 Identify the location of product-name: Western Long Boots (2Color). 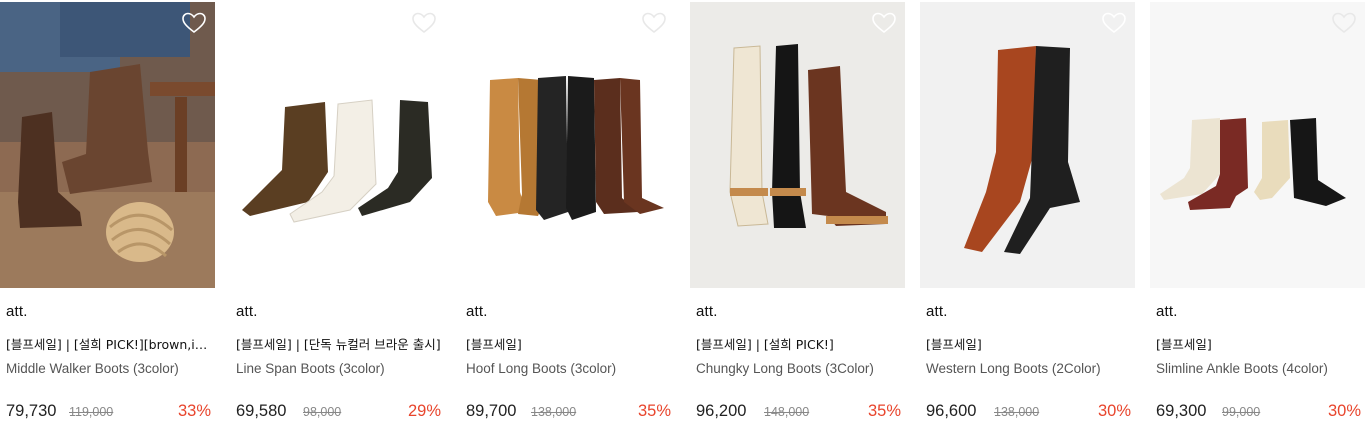
(1029, 368).